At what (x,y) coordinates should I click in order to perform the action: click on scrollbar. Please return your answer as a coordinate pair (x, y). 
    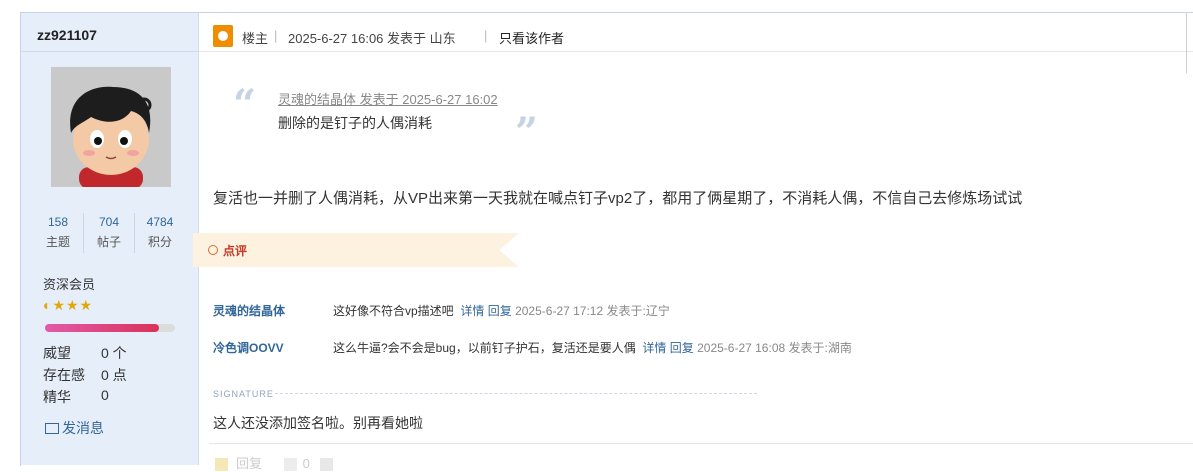
    Looking at the image, I should click on (1189, 43).